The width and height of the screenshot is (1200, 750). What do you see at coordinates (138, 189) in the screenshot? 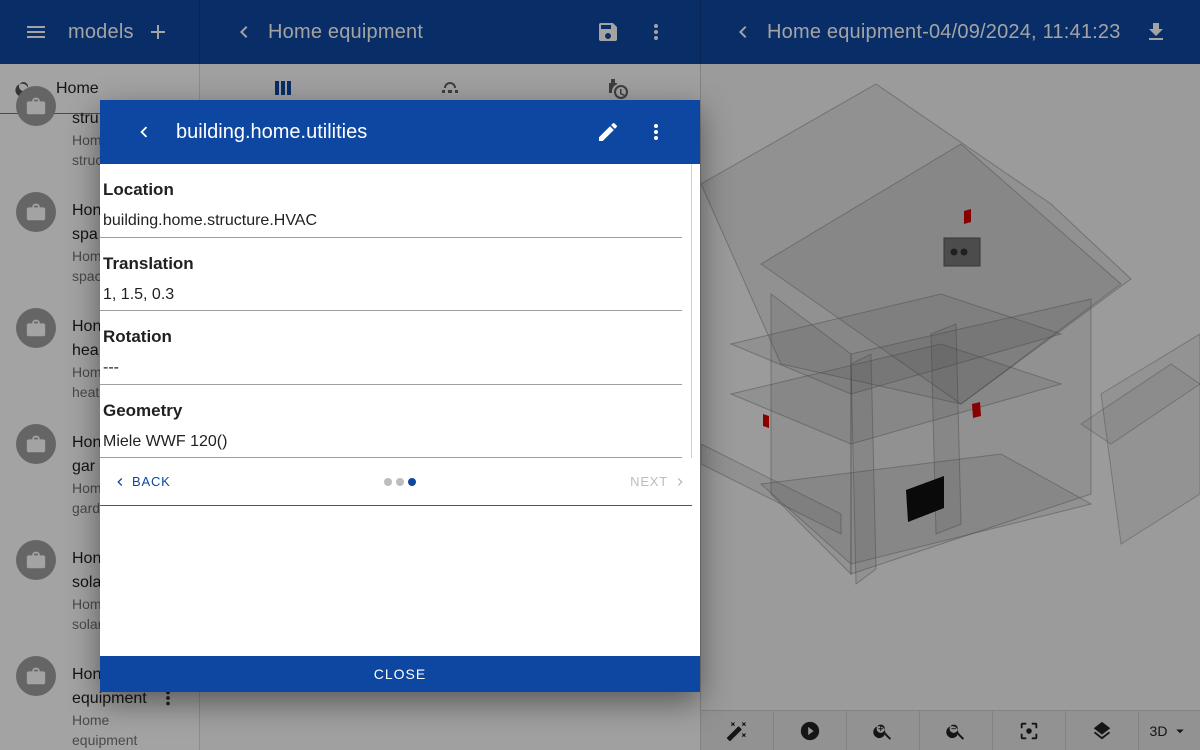
I see `field-label: Location` at bounding box center [138, 189].